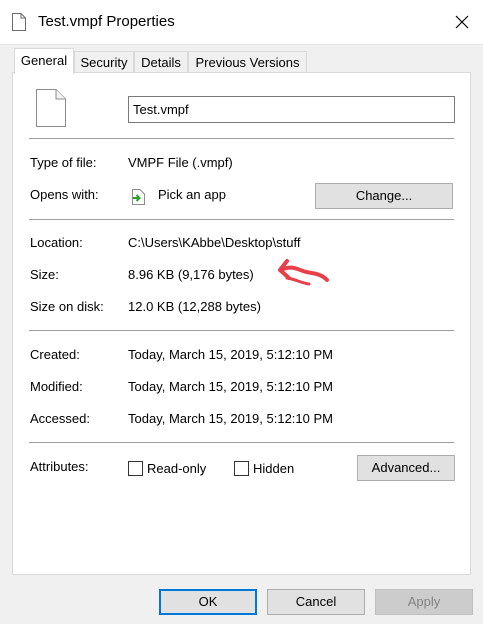 This screenshot has height=624, width=483. Describe the element at coordinates (247, 61) in the screenshot. I see `tab-previous-versions: Previous Versions` at that location.